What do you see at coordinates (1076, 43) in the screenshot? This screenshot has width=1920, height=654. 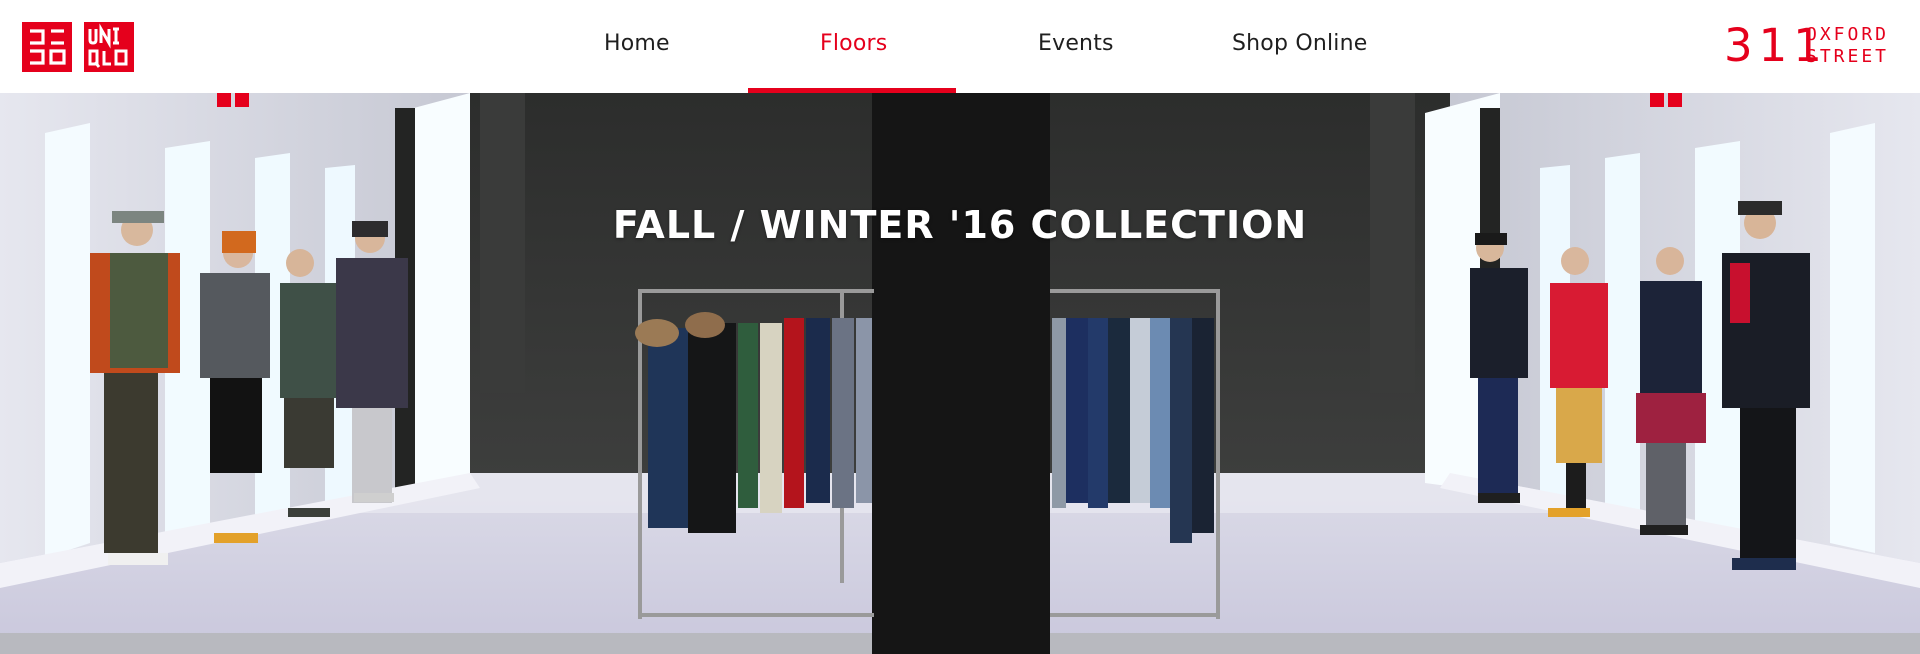 I see `nav-events: Events` at bounding box center [1076, 43].